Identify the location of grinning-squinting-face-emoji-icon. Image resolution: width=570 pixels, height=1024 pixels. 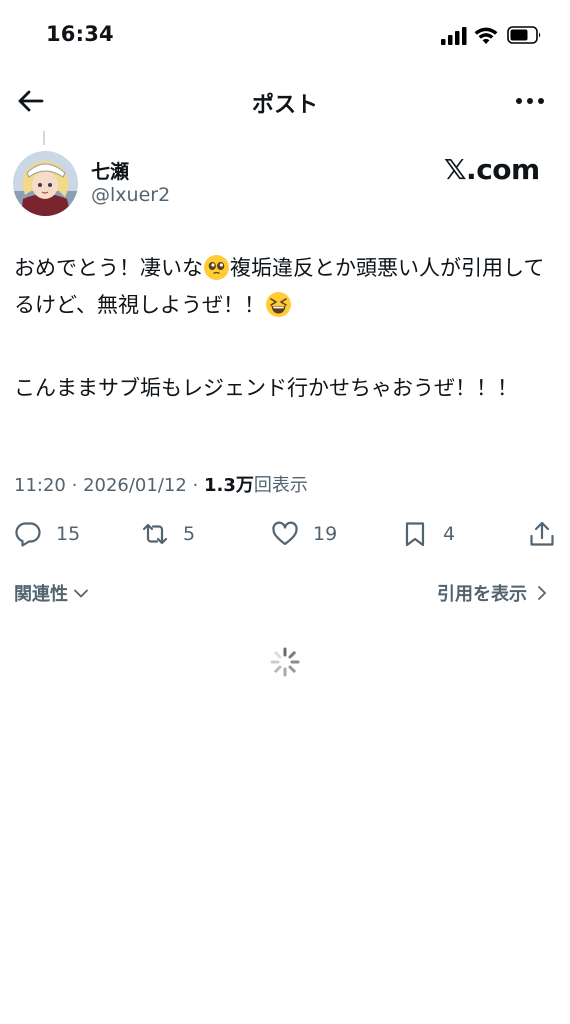
(278, 304).